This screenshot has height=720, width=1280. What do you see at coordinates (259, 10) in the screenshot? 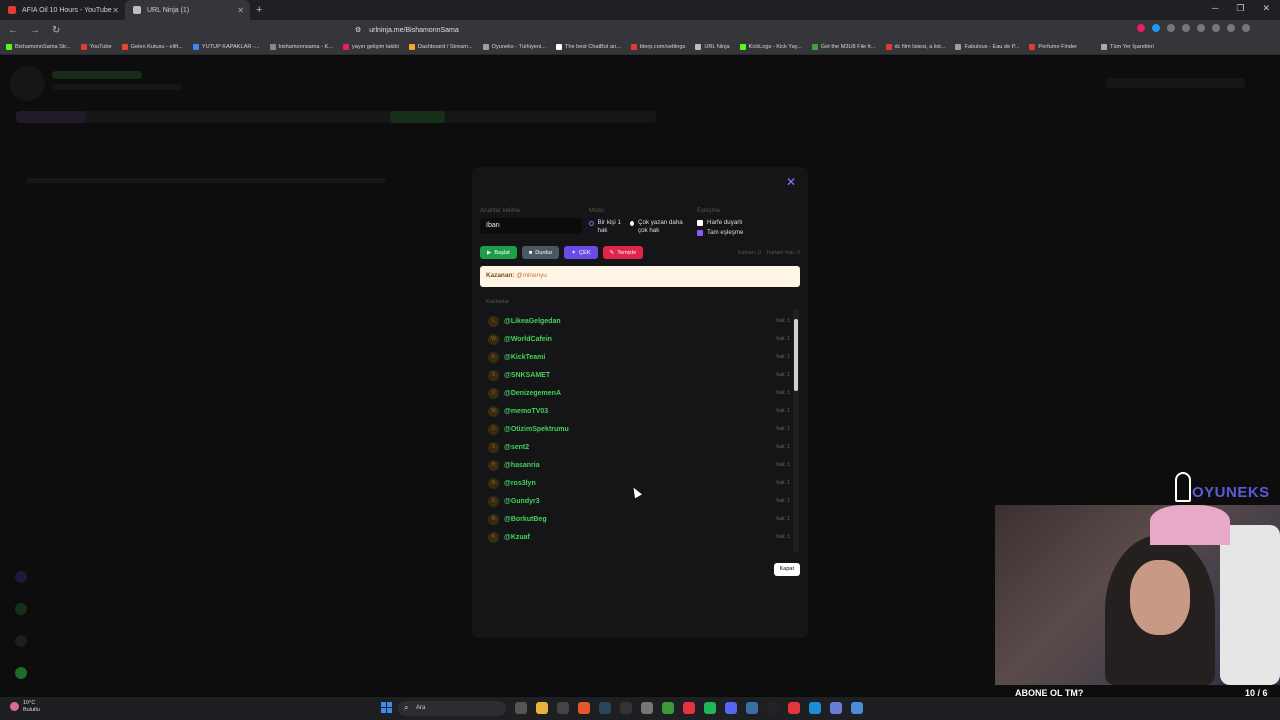
I see `new-tab-button: +` at bounding box center [259, 10].